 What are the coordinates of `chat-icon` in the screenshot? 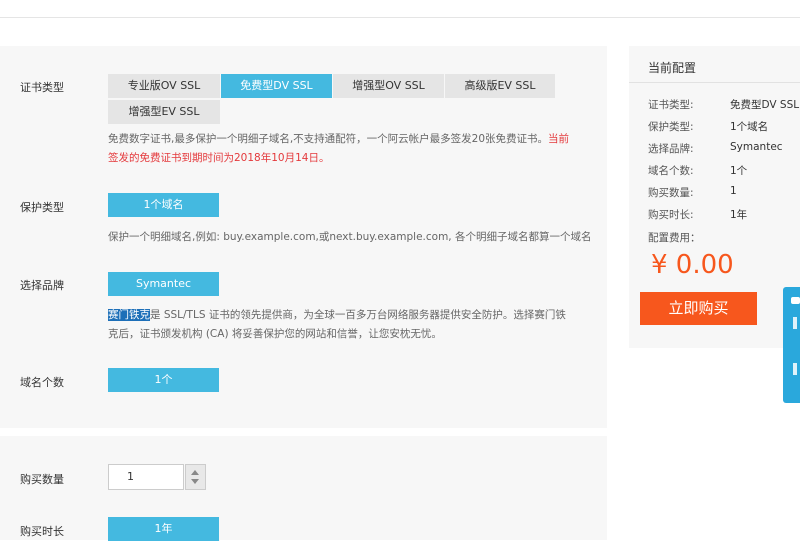 It's located at (795, 300).